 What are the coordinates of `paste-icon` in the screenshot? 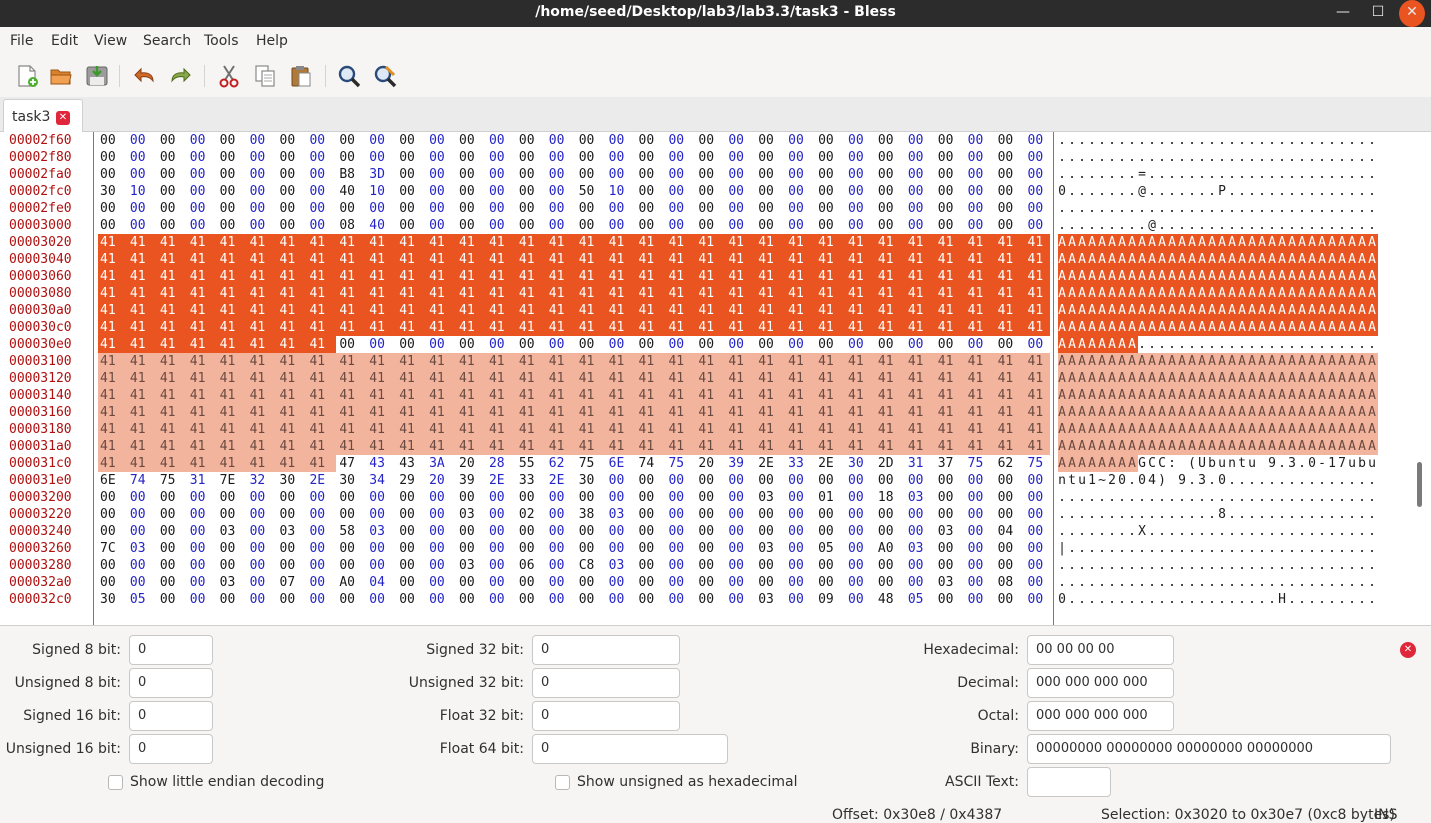 It's located at (301, 76).